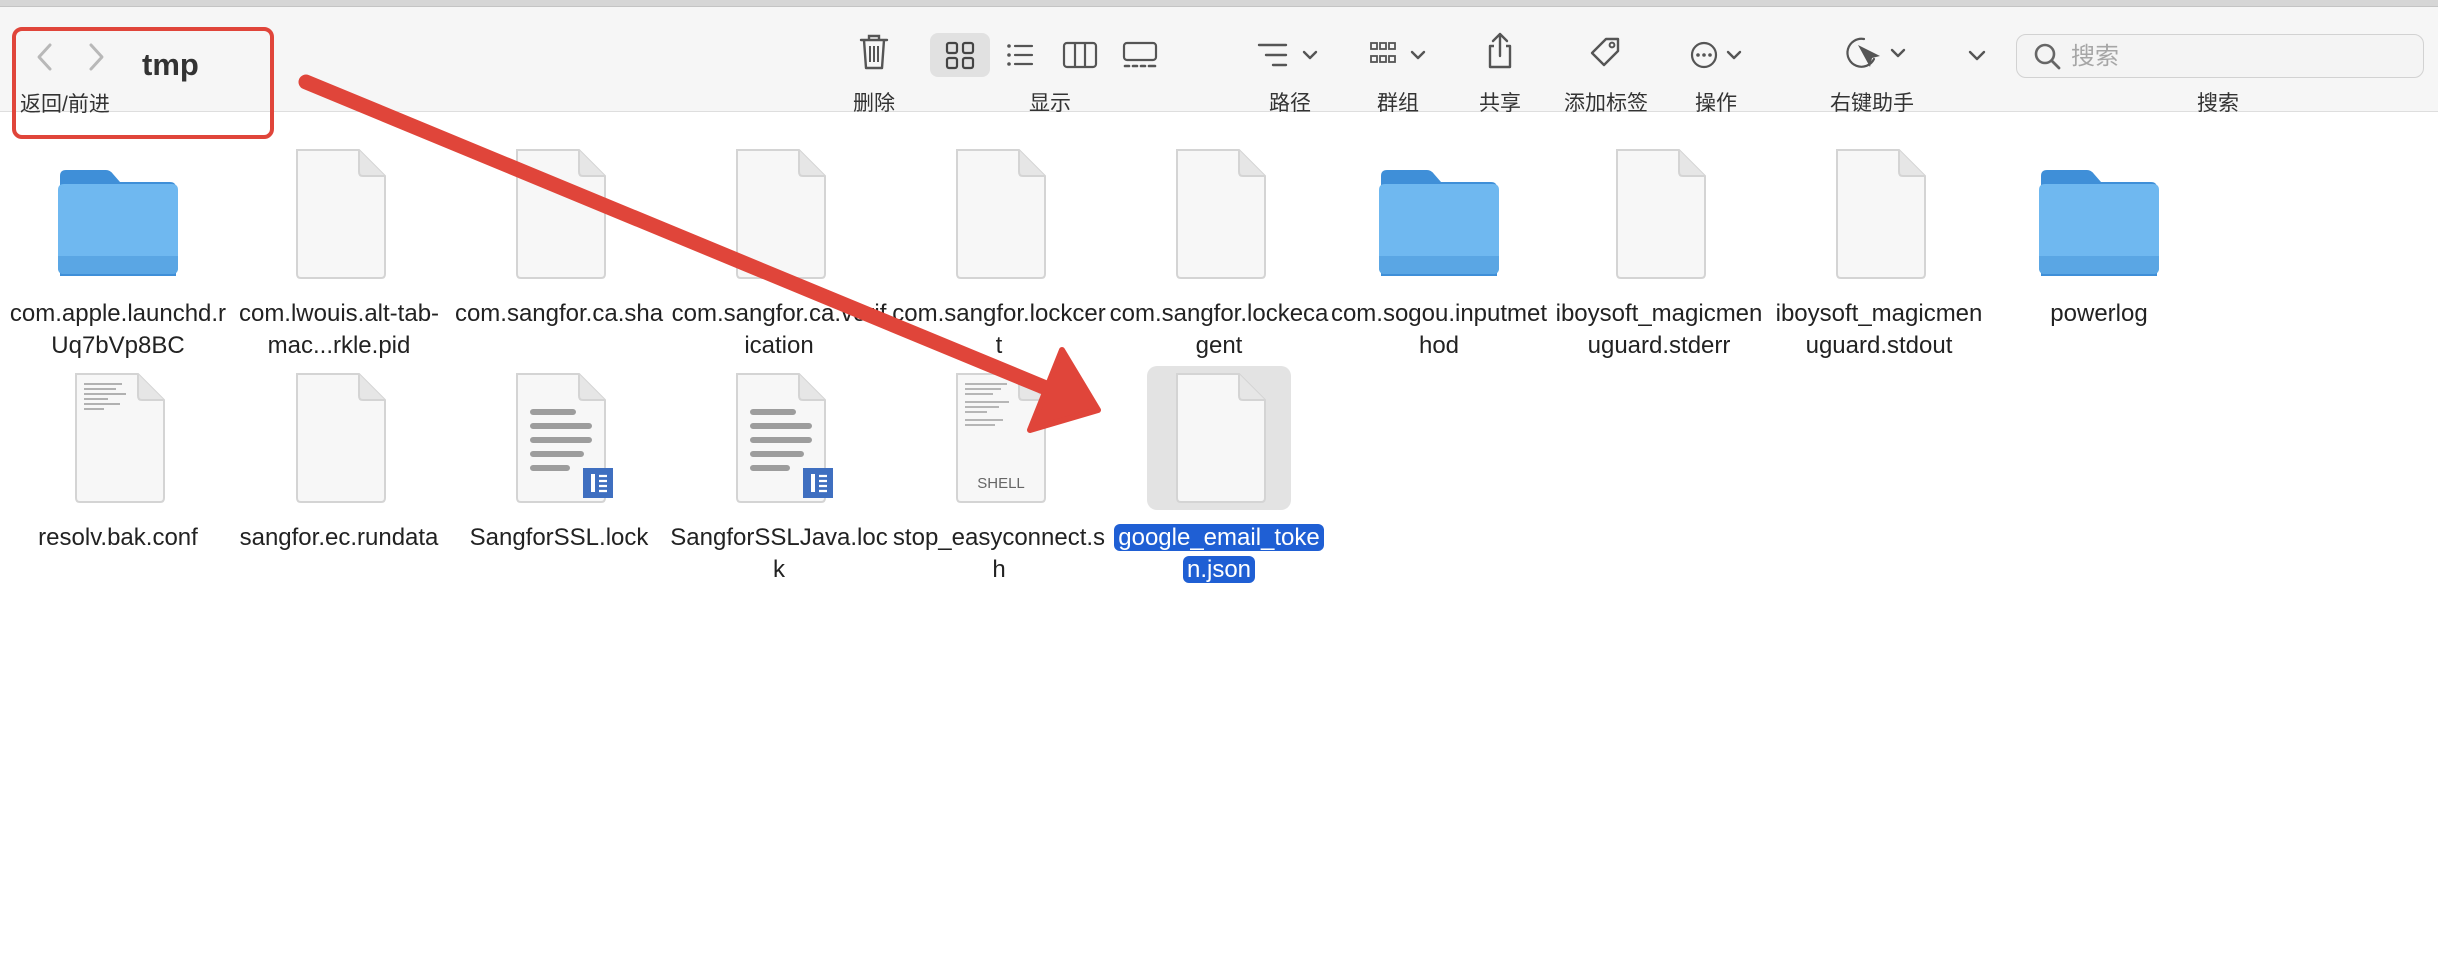 Image resolution: width=2438 pixels, height=966 pixels. I want to click on share-icon, so click(1500, 50).